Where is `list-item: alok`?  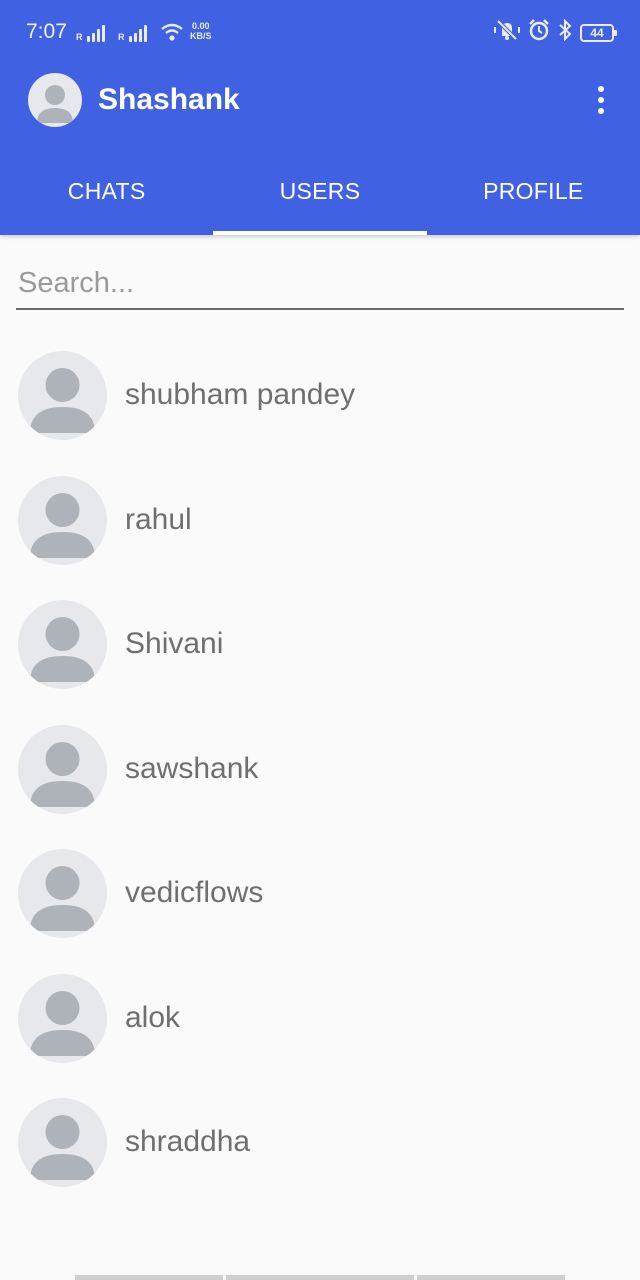
list-item: alok is located at coordinates (320, 1021).